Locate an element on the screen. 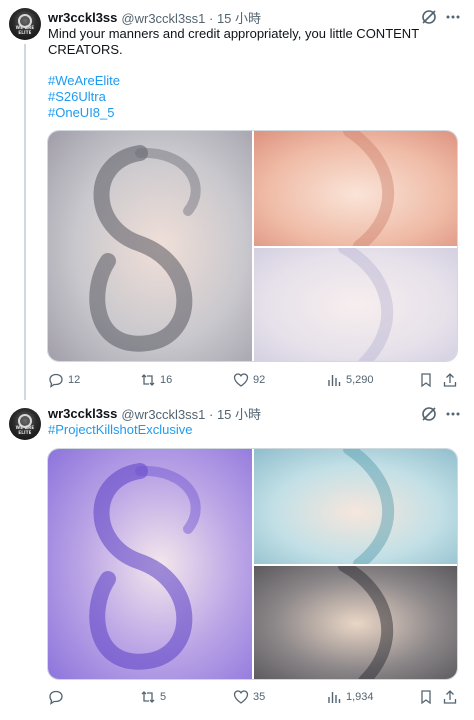  action-bar: 12 16 92 5,290 is located at coordinates (253, 380).